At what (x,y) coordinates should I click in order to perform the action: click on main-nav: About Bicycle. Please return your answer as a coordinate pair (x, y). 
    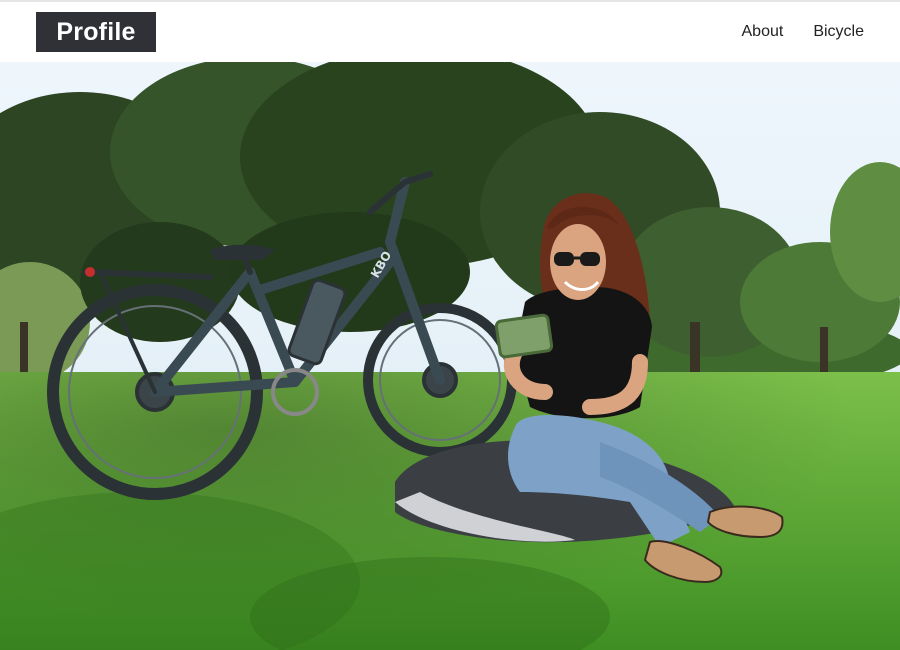
    Looking at the image, I should click on (803, 32).